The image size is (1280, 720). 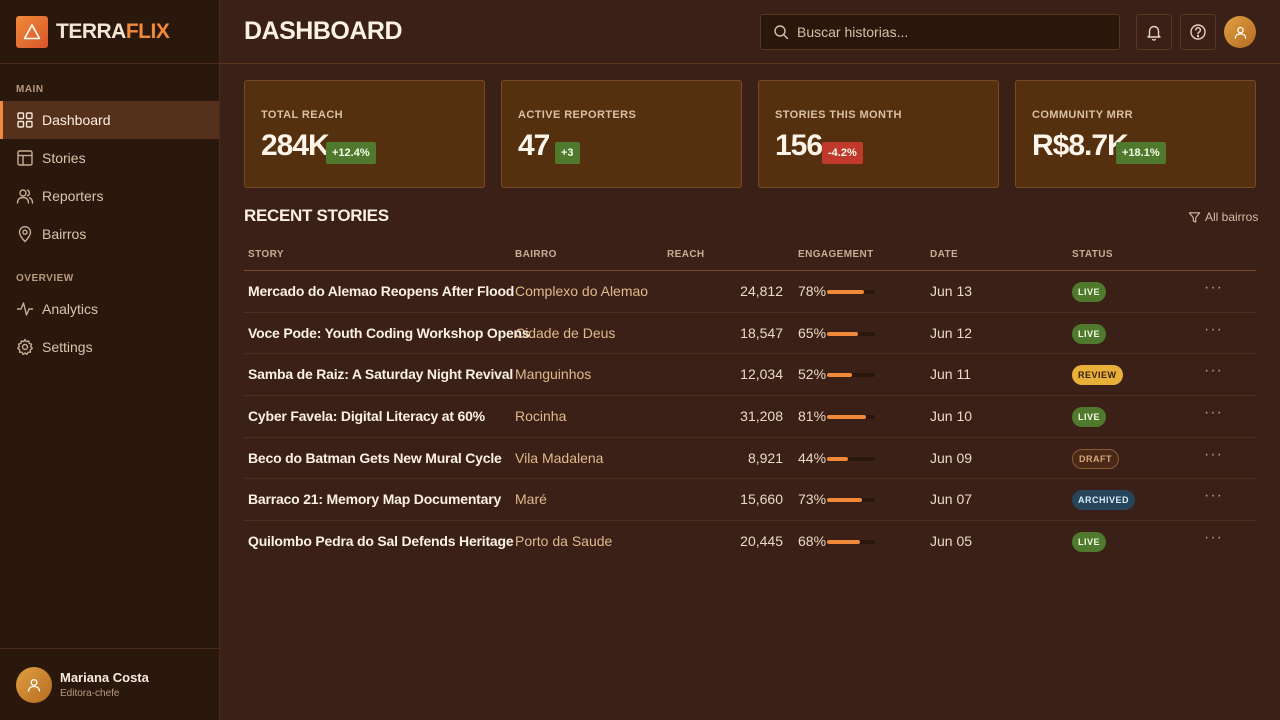 I want to click on user-name: Mariana Costa, so click(x=104, y=677).